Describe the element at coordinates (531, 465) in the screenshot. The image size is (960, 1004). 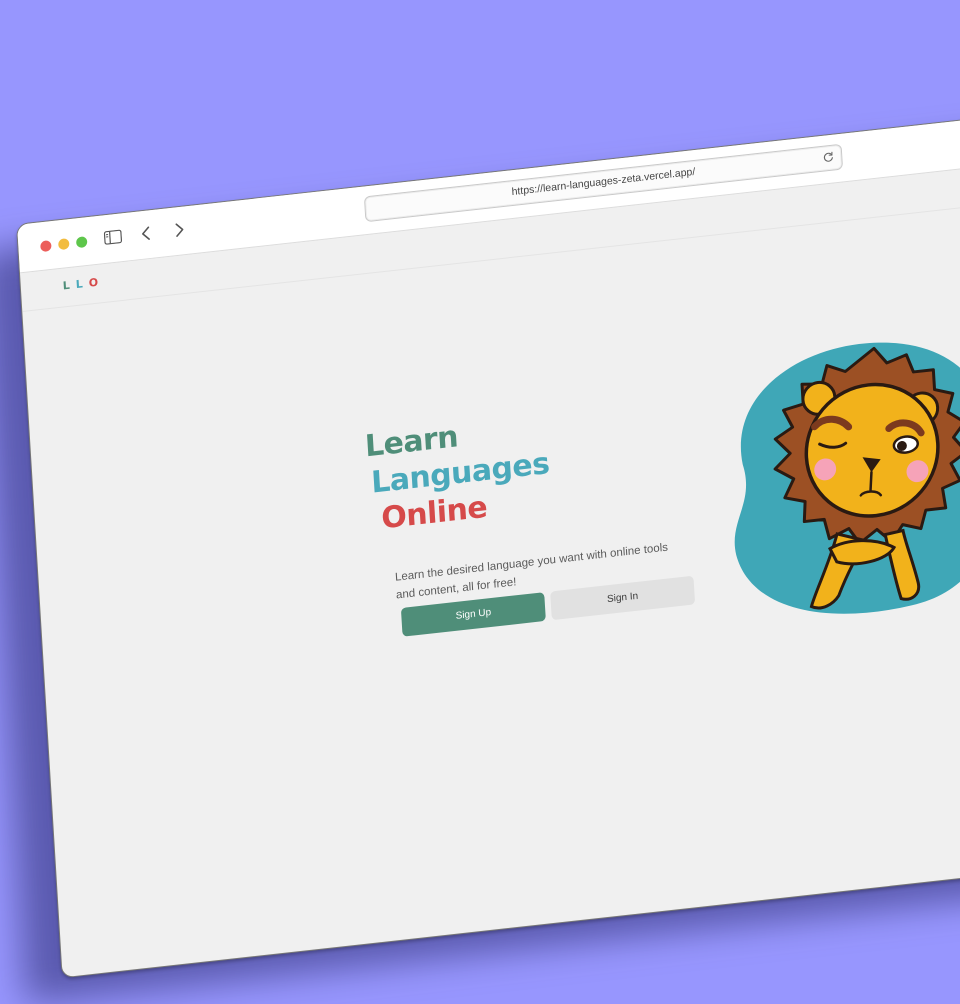
I see `hero-heading: Learn Languages Online` at that location.